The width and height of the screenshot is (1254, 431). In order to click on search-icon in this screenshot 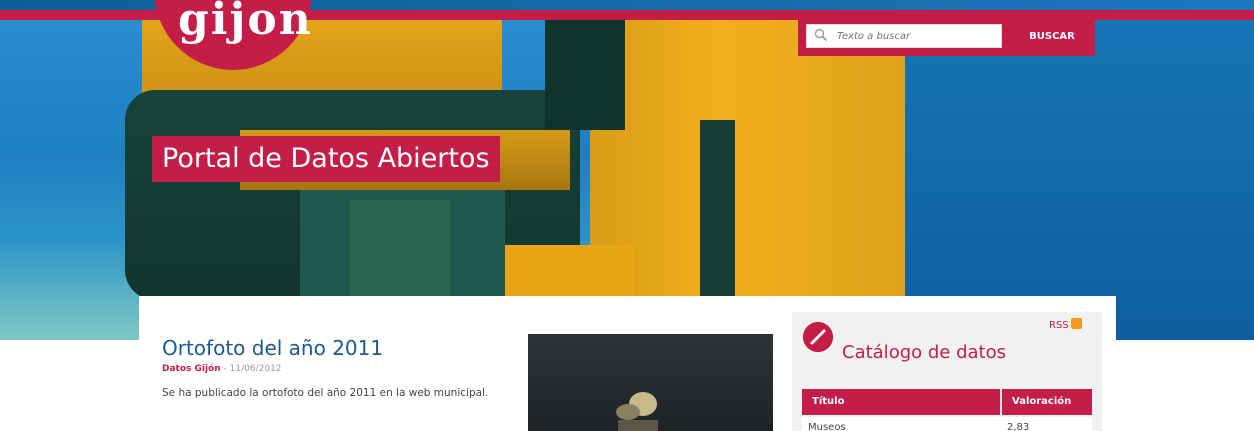, I will do `click(821, 35)`.